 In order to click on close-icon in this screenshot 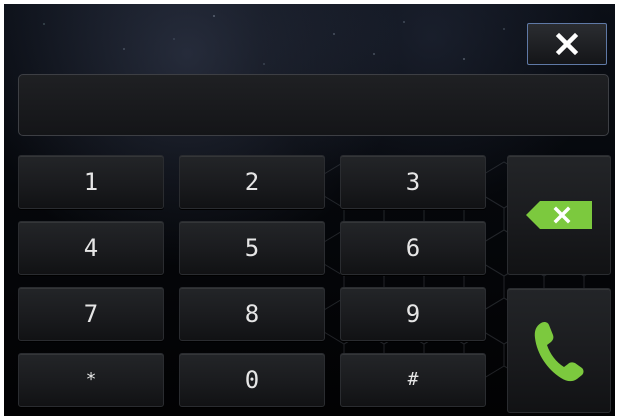, I will do `click(567, 44)`.